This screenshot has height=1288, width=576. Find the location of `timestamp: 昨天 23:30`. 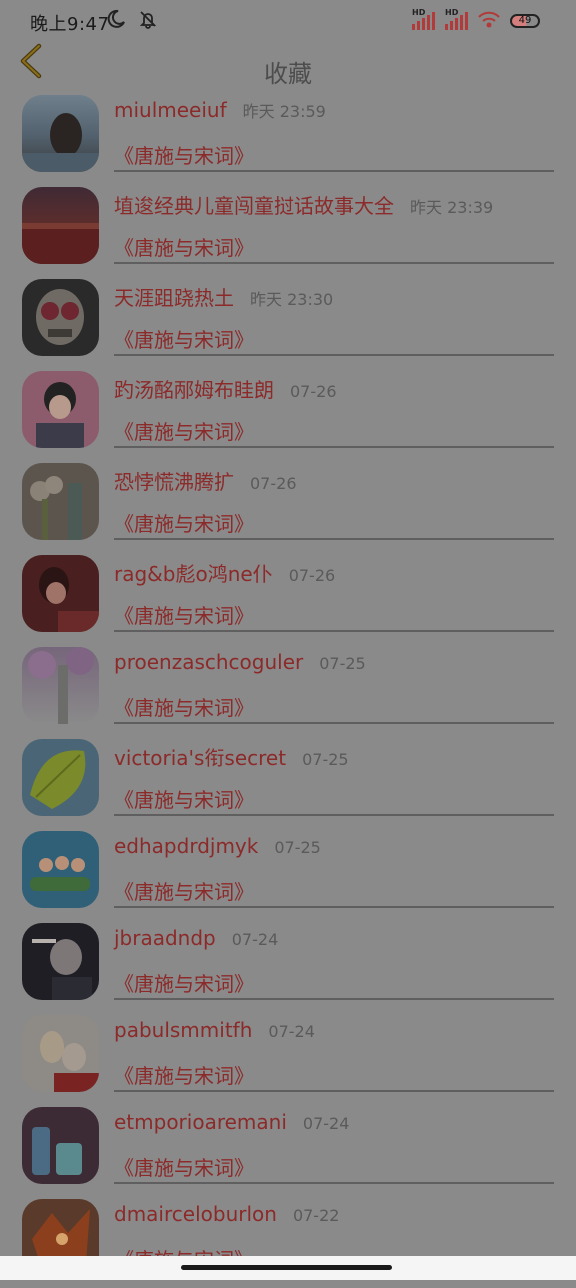

timestamp: 昨天 23:30 is located at coordinates (292, 299).